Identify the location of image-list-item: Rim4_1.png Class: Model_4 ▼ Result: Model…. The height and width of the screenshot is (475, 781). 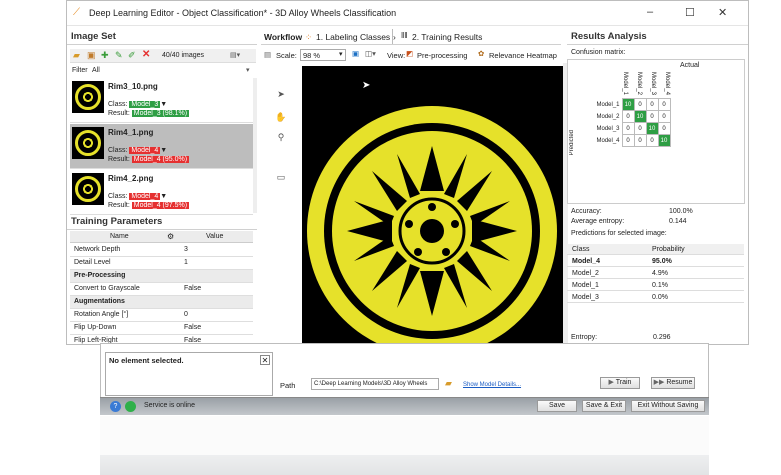
(161, 146).